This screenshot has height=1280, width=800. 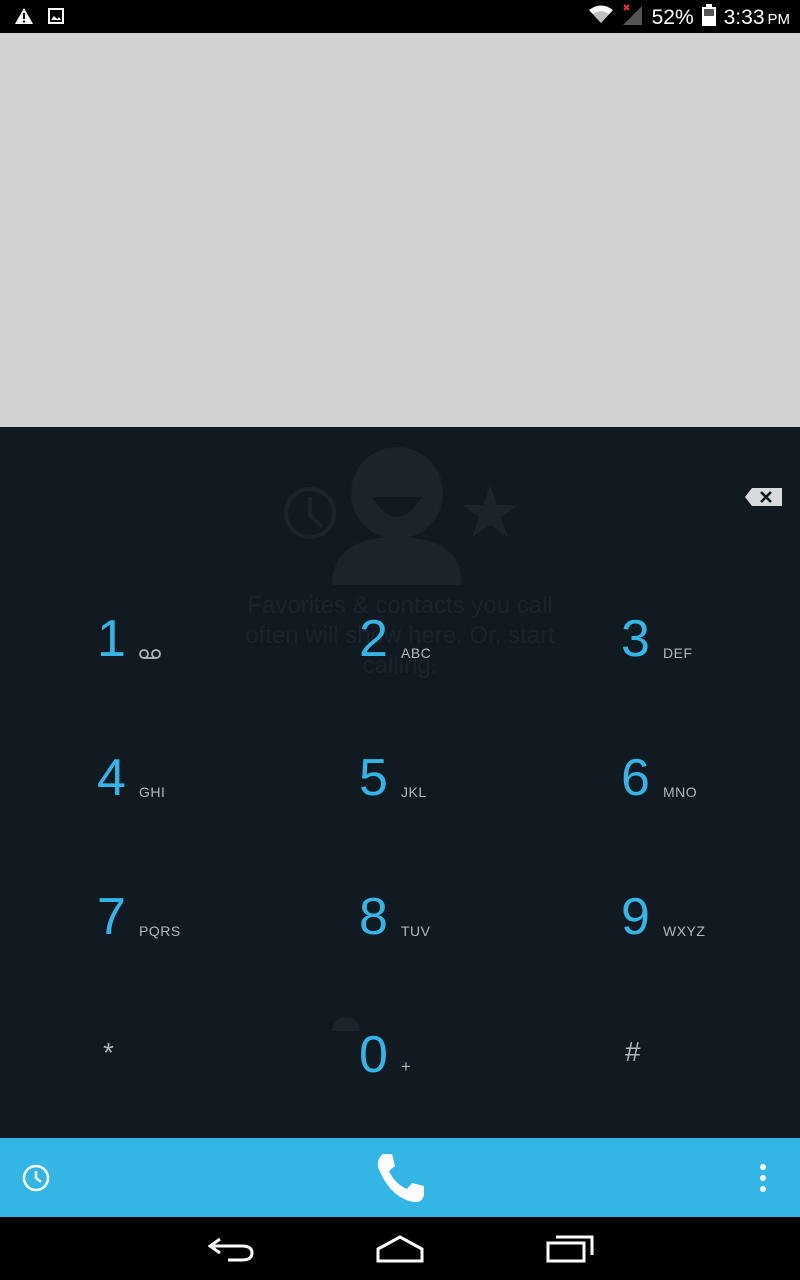 I want to click on key-digit: 5, so click(x=373, y=778).